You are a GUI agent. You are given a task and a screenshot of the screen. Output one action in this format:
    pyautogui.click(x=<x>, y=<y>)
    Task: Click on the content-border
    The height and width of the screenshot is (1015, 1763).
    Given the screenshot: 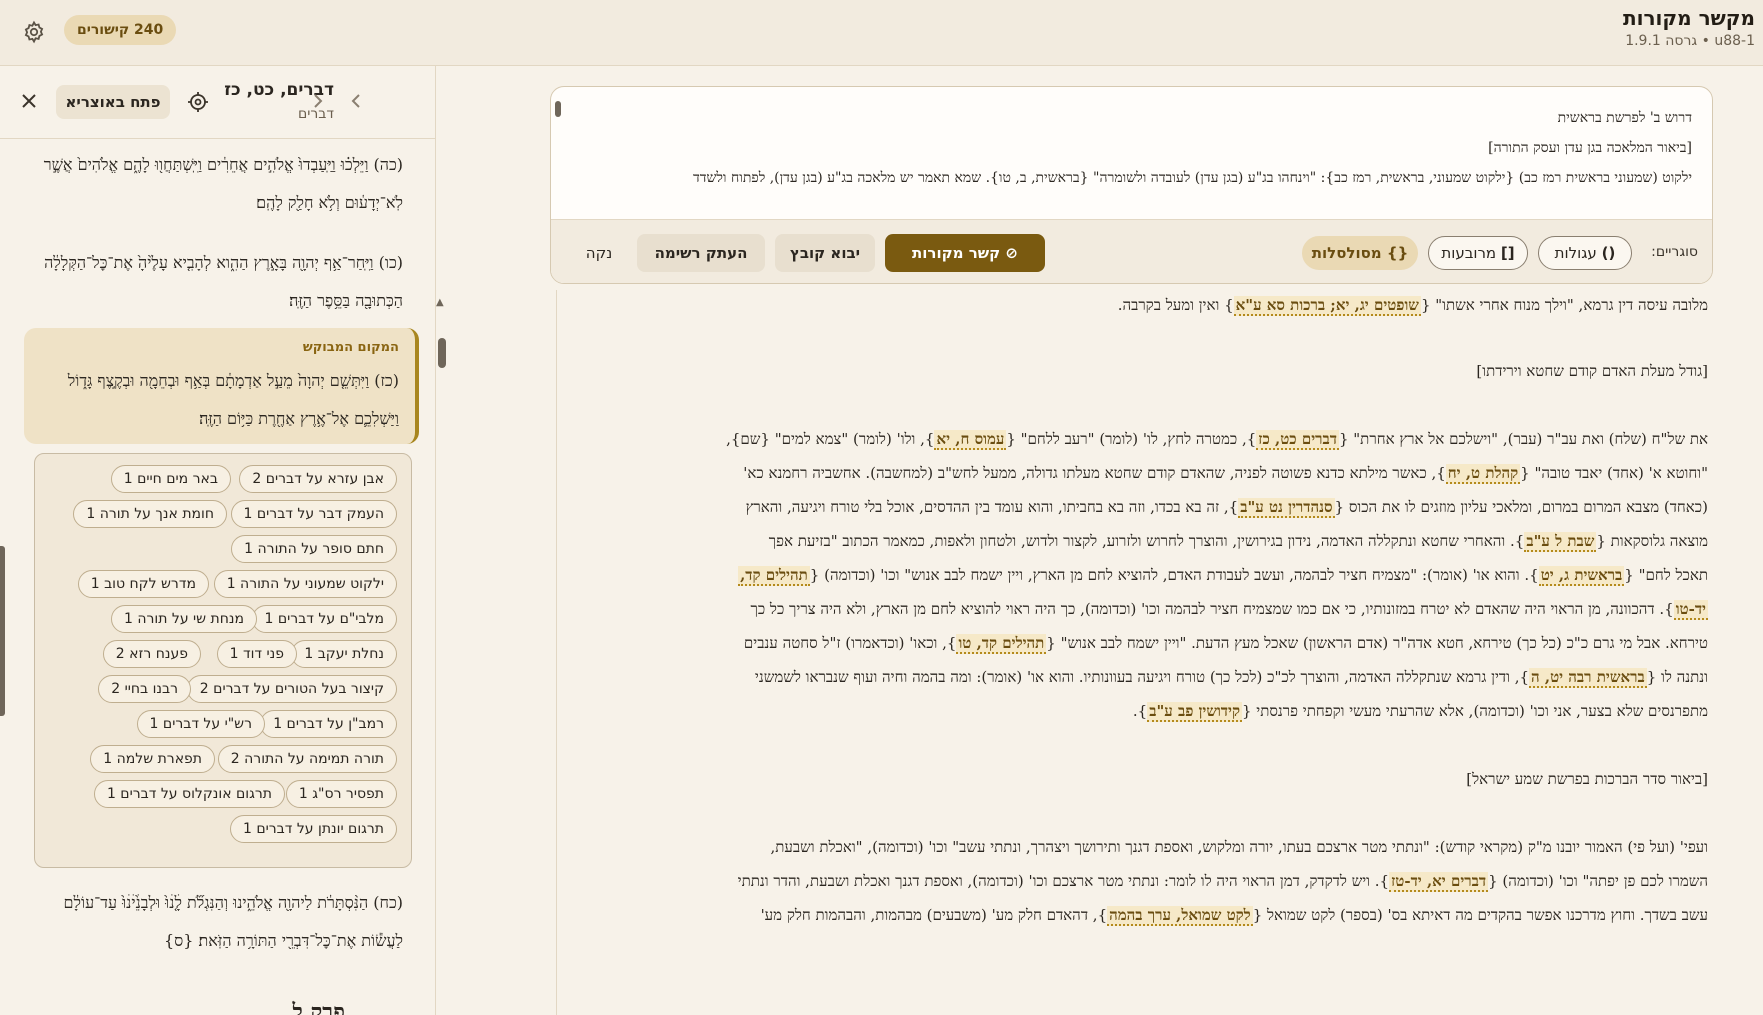 What is the action you would take?
    pyautogui.click(x=556, y=652)
    